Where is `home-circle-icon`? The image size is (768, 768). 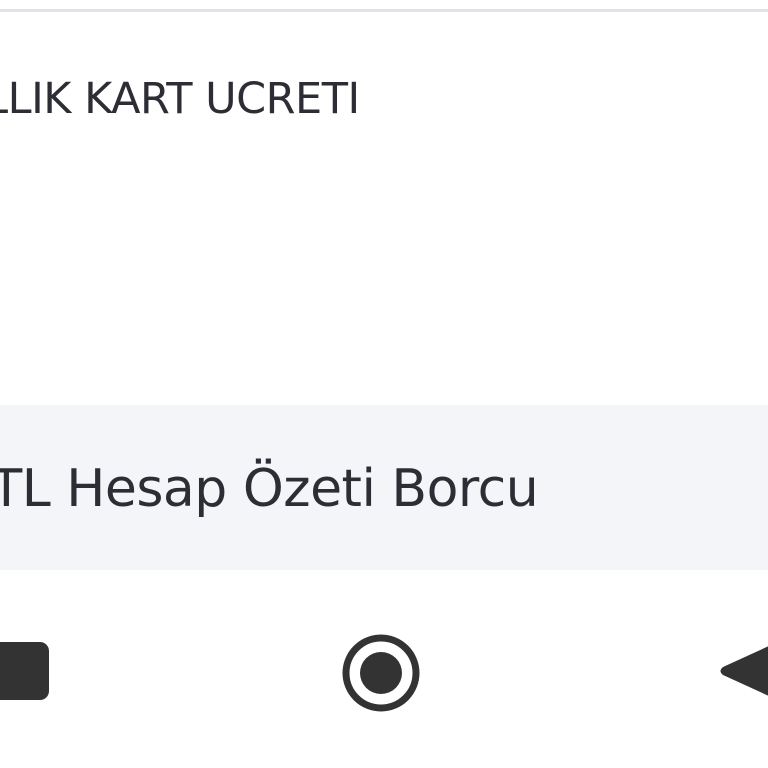
home-circle-icon is located at coordinates (381, 673).